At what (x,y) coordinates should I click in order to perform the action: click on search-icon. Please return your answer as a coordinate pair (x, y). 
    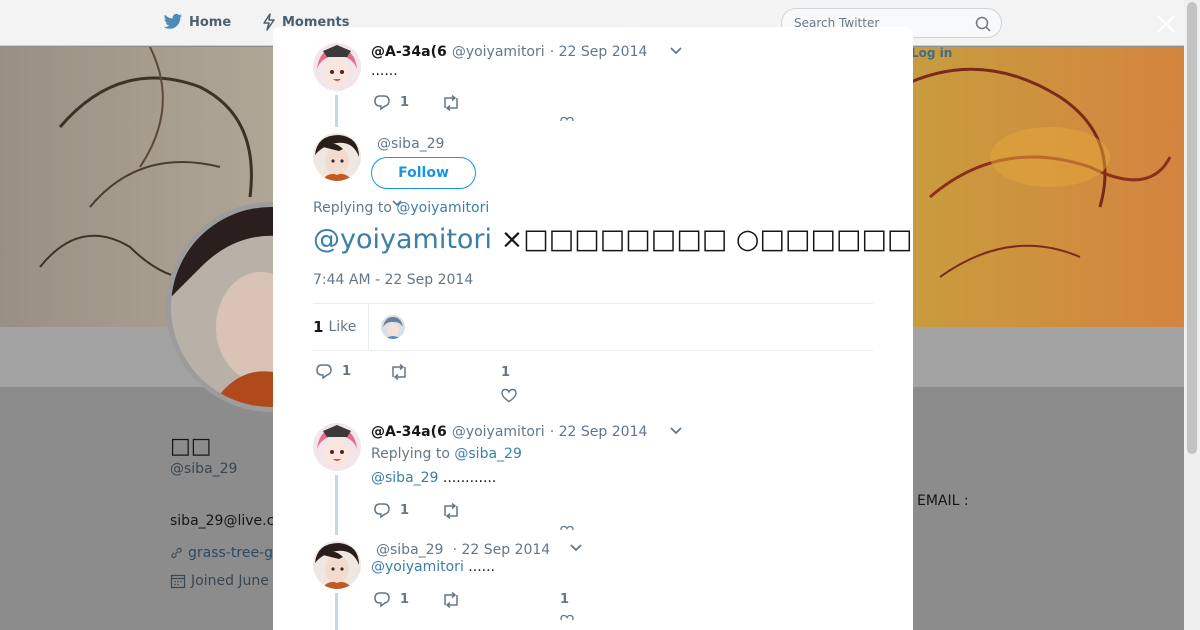
    Looking at the image, I should click on (983, 24).